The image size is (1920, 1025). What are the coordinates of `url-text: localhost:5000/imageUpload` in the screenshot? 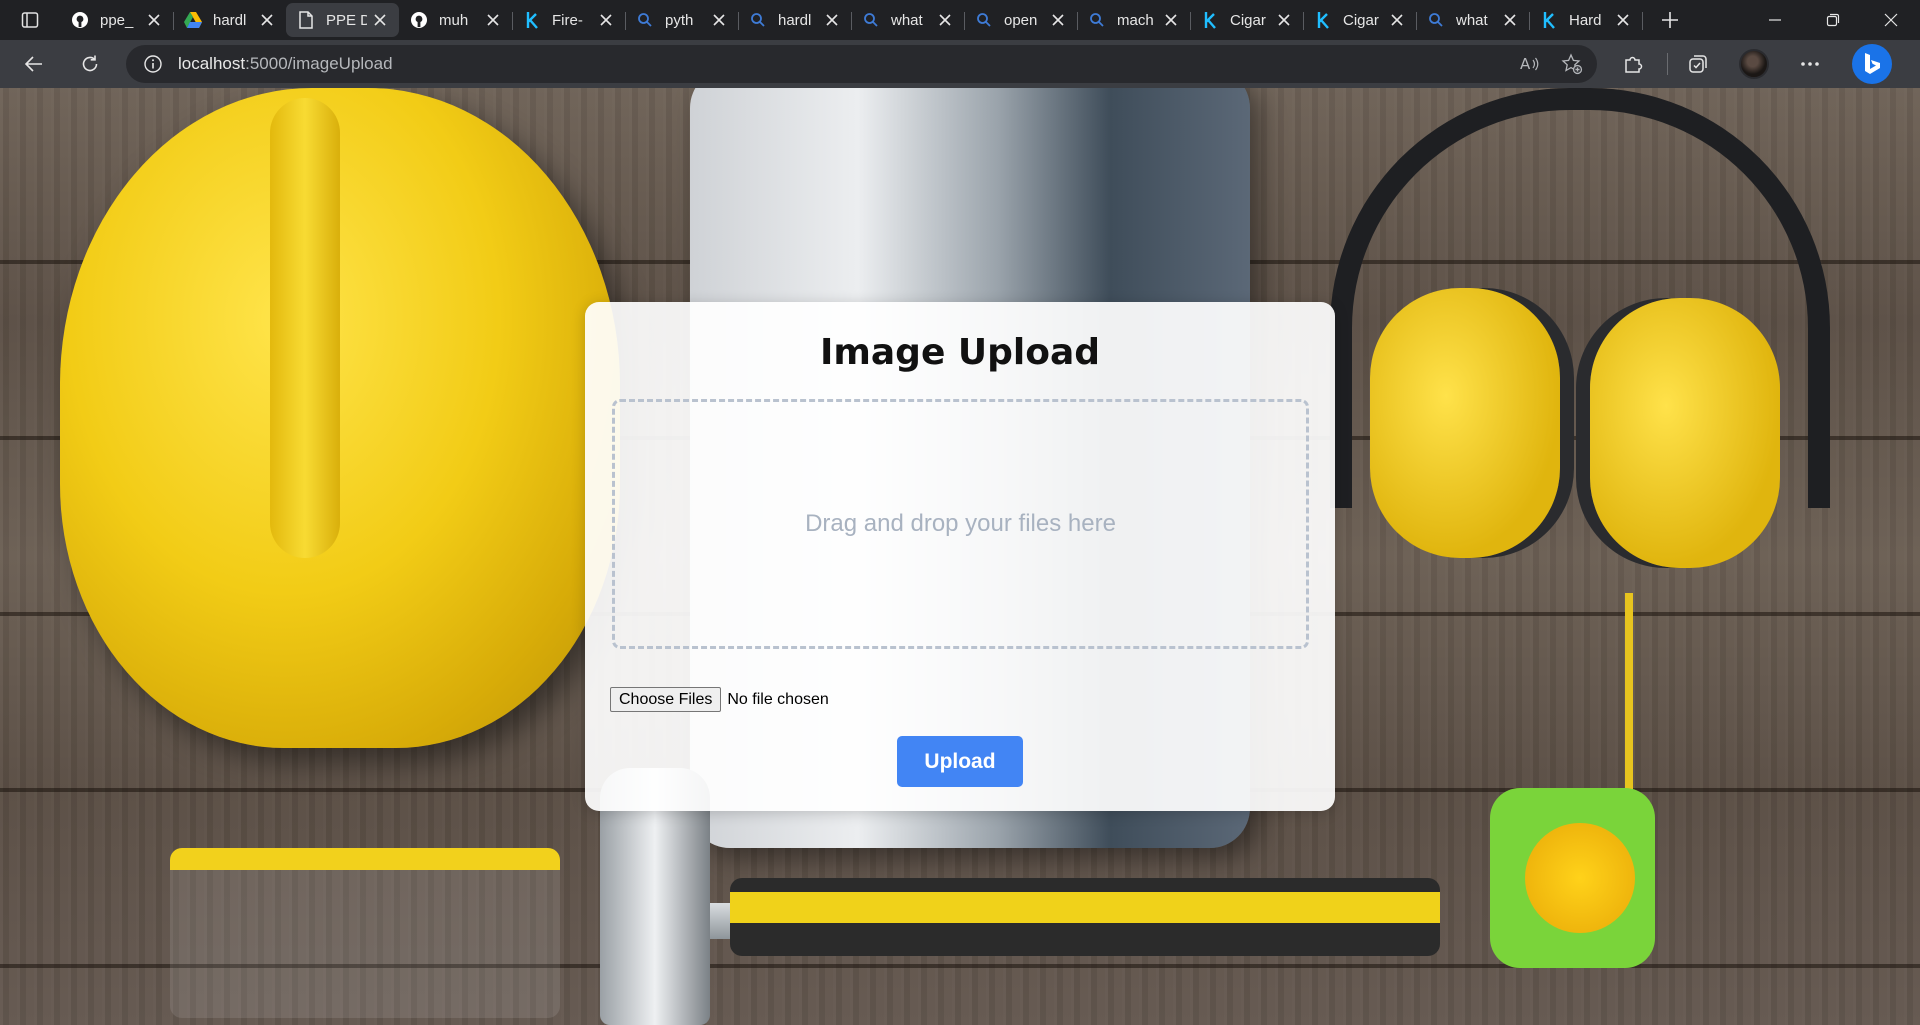 It's located at (285, 64).